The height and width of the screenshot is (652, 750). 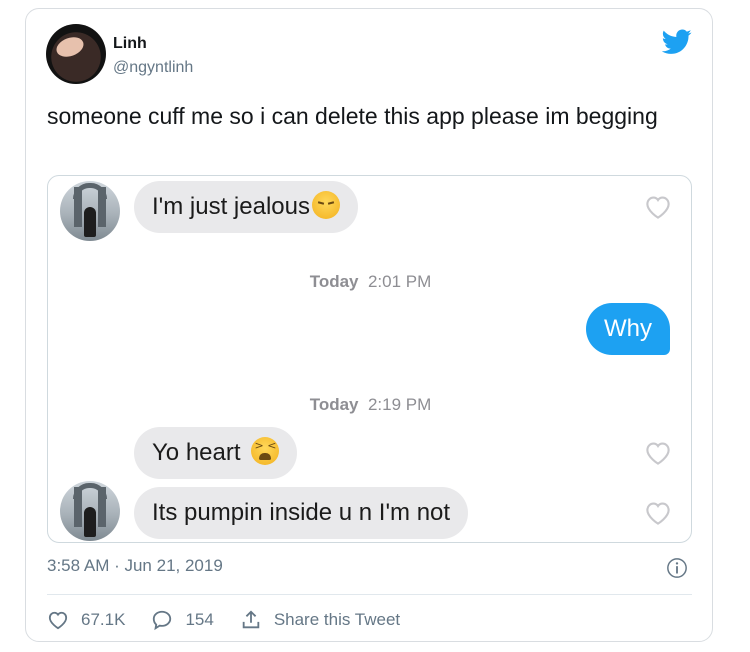 I want to click on message-bubble: Yo heart, so click(x=215, y=453).